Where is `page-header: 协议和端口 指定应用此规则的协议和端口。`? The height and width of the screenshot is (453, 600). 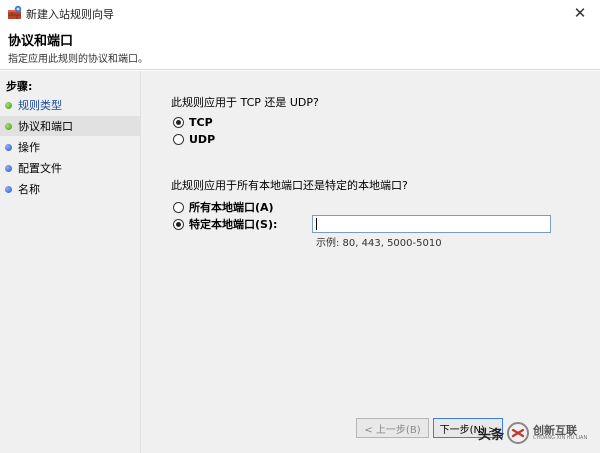 page-header: 协议和端口 指定应用此规则的协议和端口。 is located at coordinates (300, 48).